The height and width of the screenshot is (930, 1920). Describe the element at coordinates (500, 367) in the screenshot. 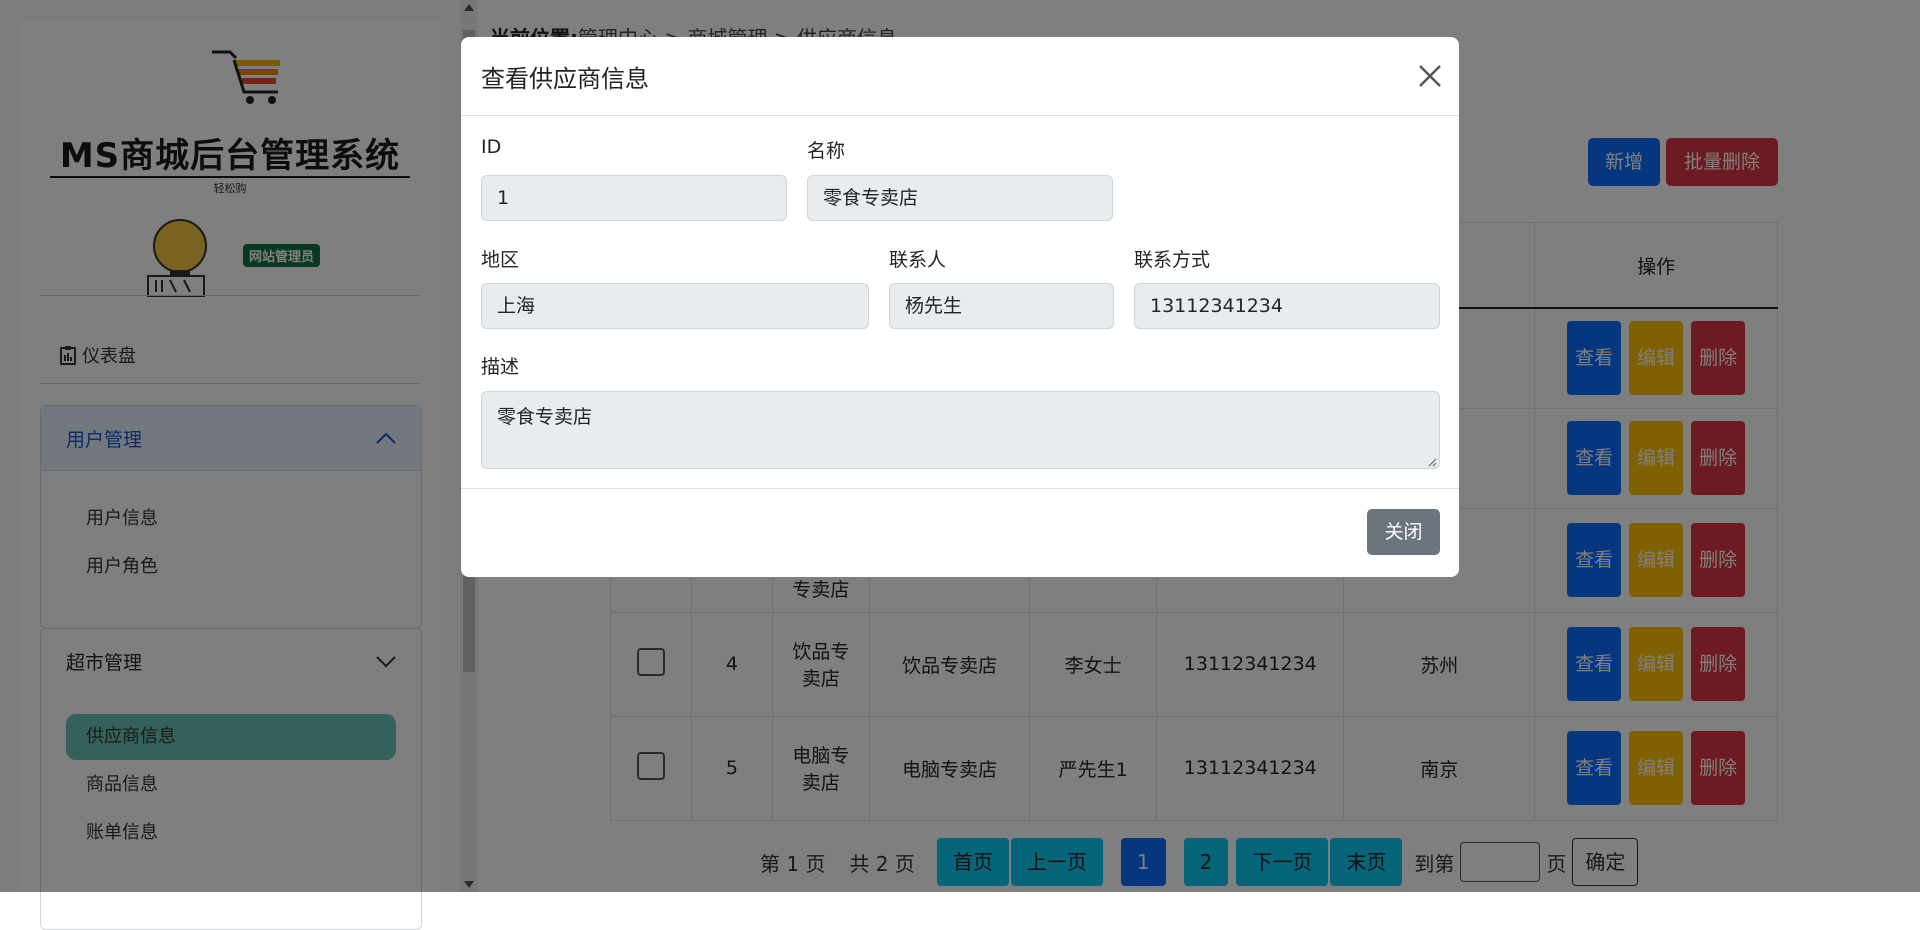

I see `field-label-description: 描述` at that location.